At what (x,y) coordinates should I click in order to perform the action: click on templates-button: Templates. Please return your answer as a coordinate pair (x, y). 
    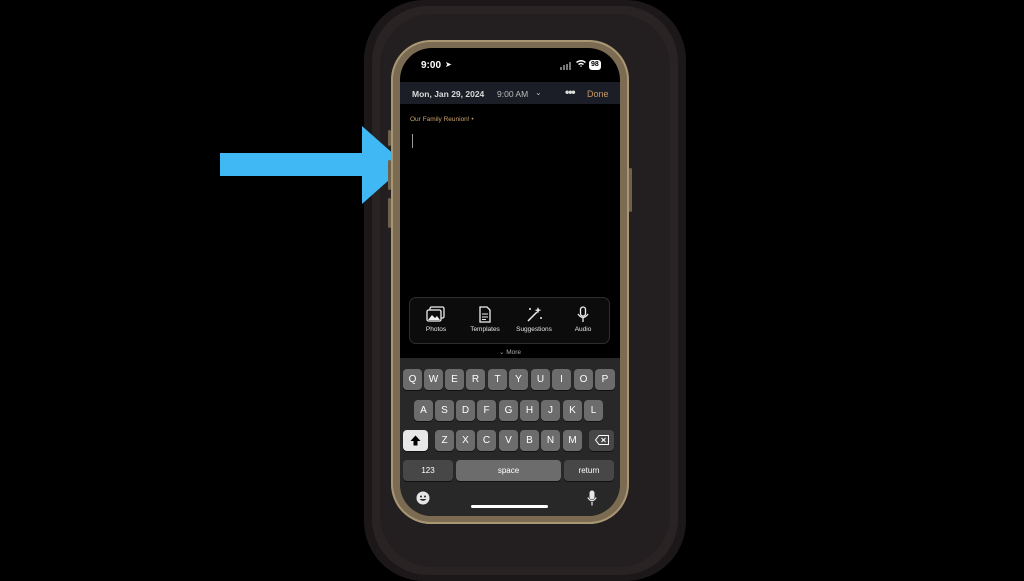
    Looking at the image, I should click on (485, 319).